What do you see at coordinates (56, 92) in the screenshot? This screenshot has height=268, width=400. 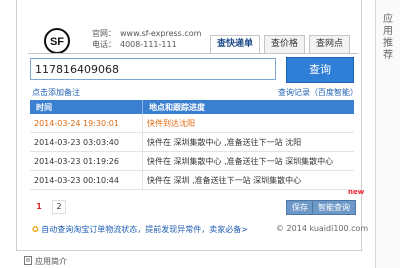 I see `add-note-link: 点击添加备注` at bounding box center [56, 92].